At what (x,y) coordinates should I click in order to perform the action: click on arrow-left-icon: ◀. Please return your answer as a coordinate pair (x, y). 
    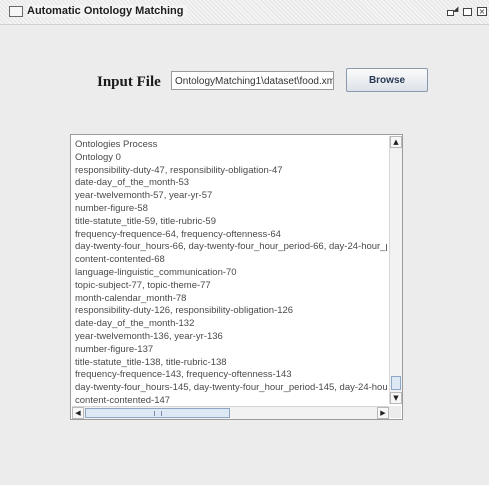
    Looking at the image, I should click on (78, 413).